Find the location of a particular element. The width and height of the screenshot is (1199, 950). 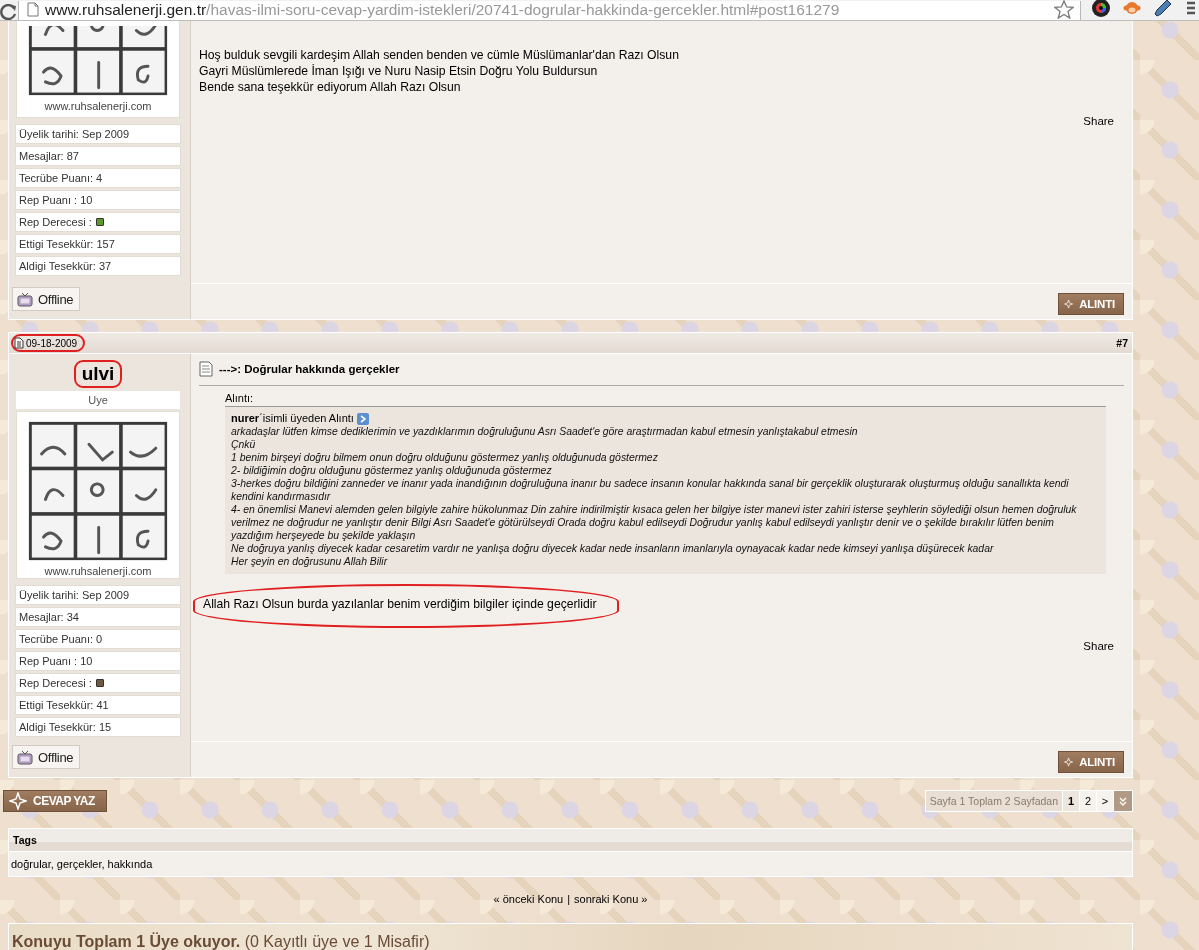

viewers-text: Konuyu Toplam 1 Üye okuyor. (0 Kayıtlı üye ve 1 Misafir) is located at coordinates (221, 941).